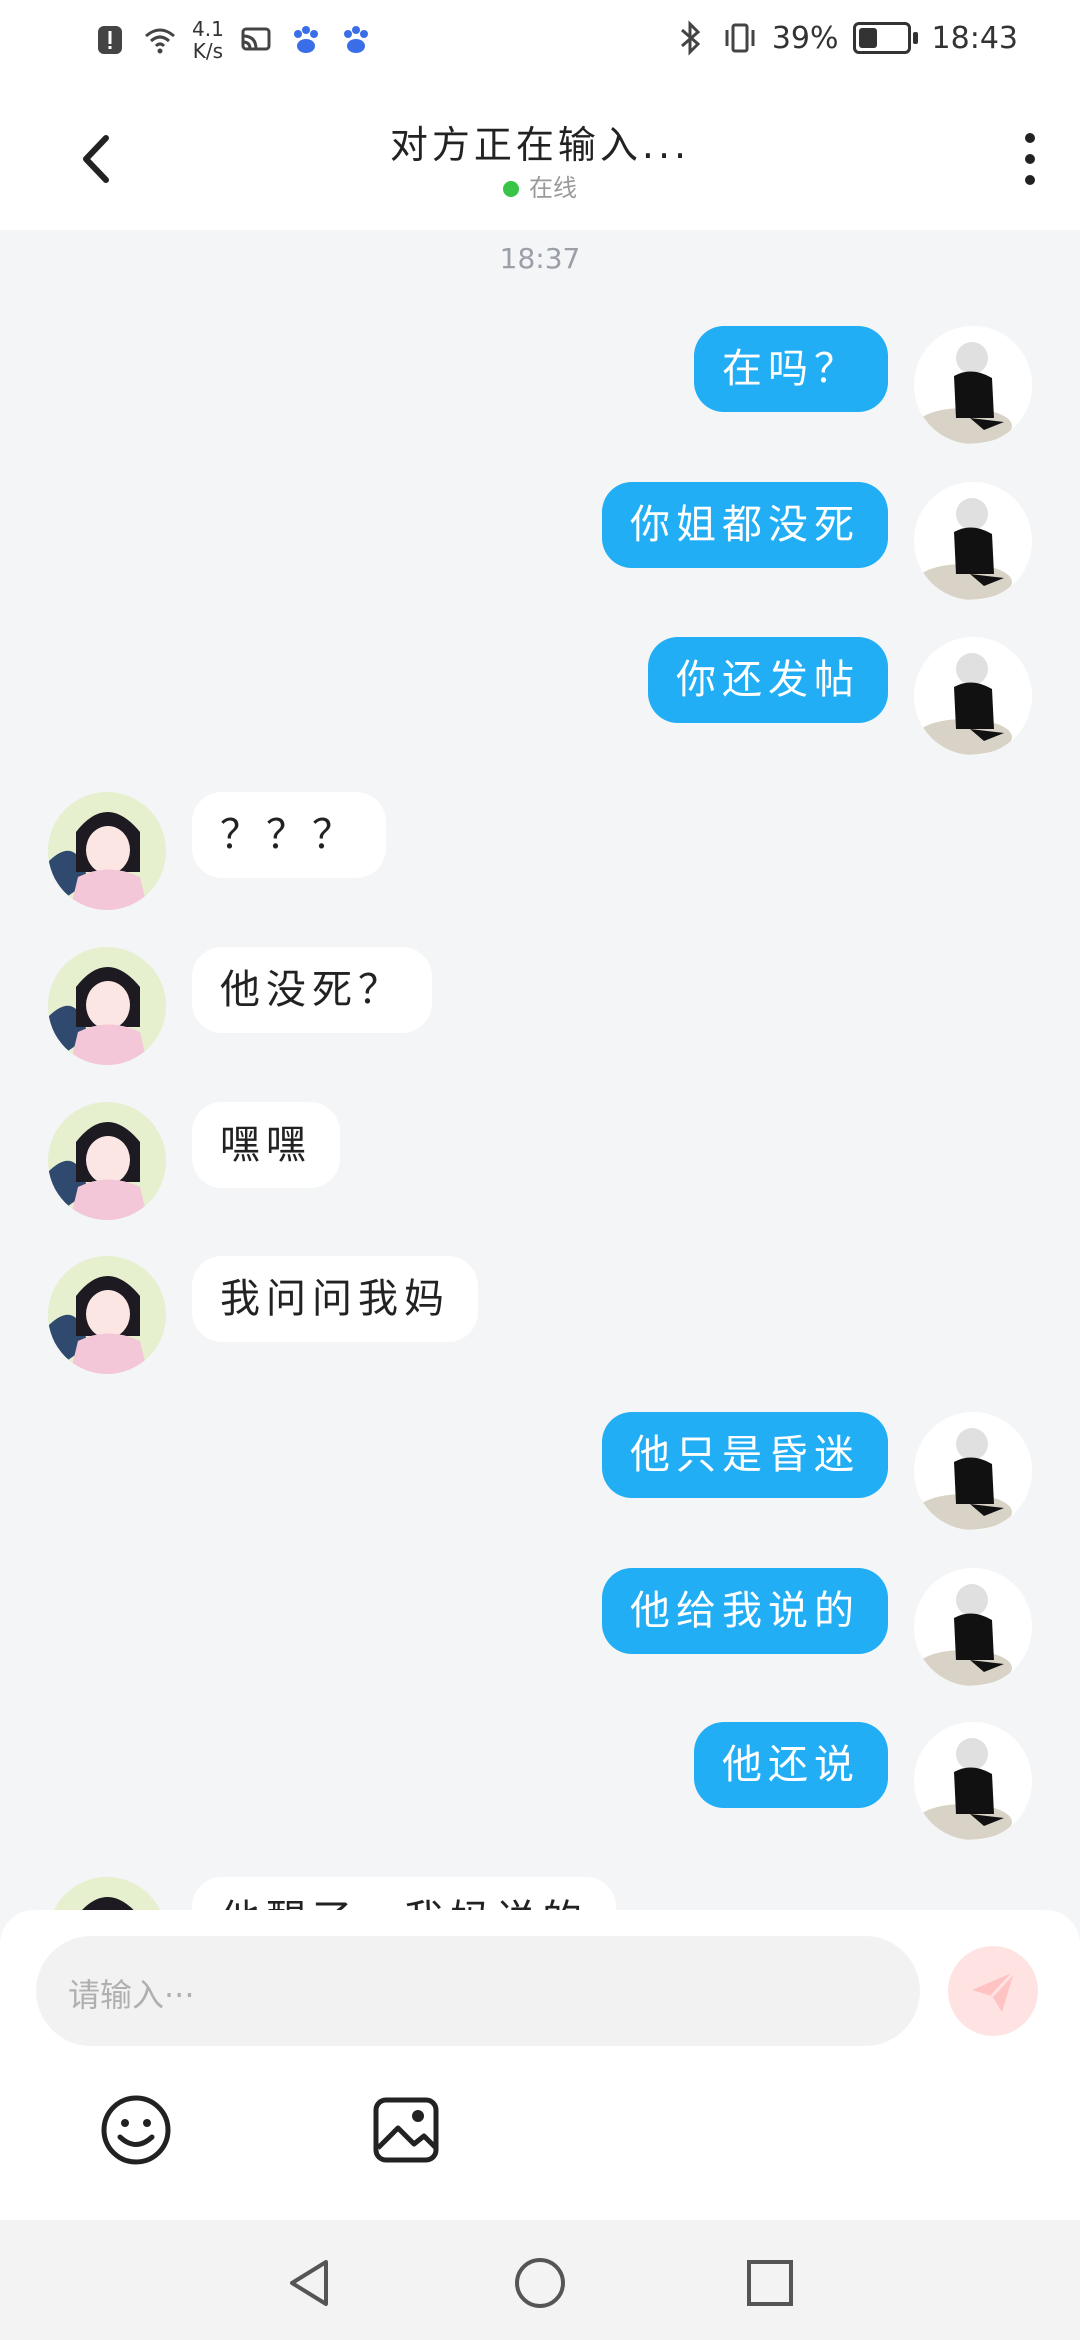 Image resolution: width=1080 pixels, height=2340 pixels. I want to click on message-bubble: 我问问我妈, so click(335, 1299).